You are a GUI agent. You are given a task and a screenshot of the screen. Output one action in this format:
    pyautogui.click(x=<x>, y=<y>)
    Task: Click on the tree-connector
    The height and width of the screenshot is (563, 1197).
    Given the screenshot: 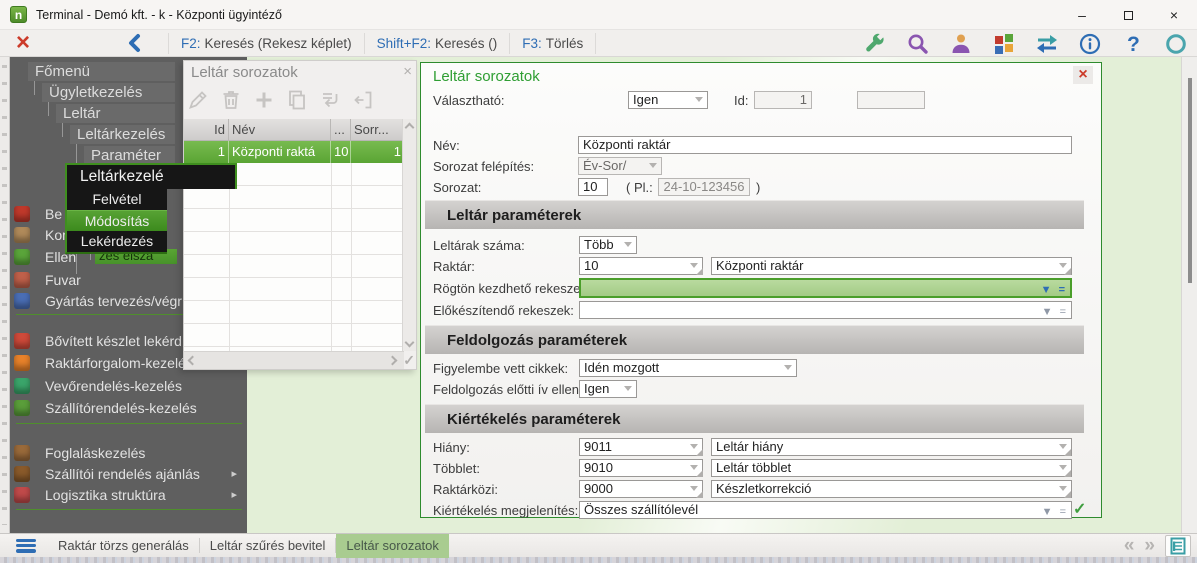 What is the action you would take?
    pyautogui.click(x=62, y=130)
    